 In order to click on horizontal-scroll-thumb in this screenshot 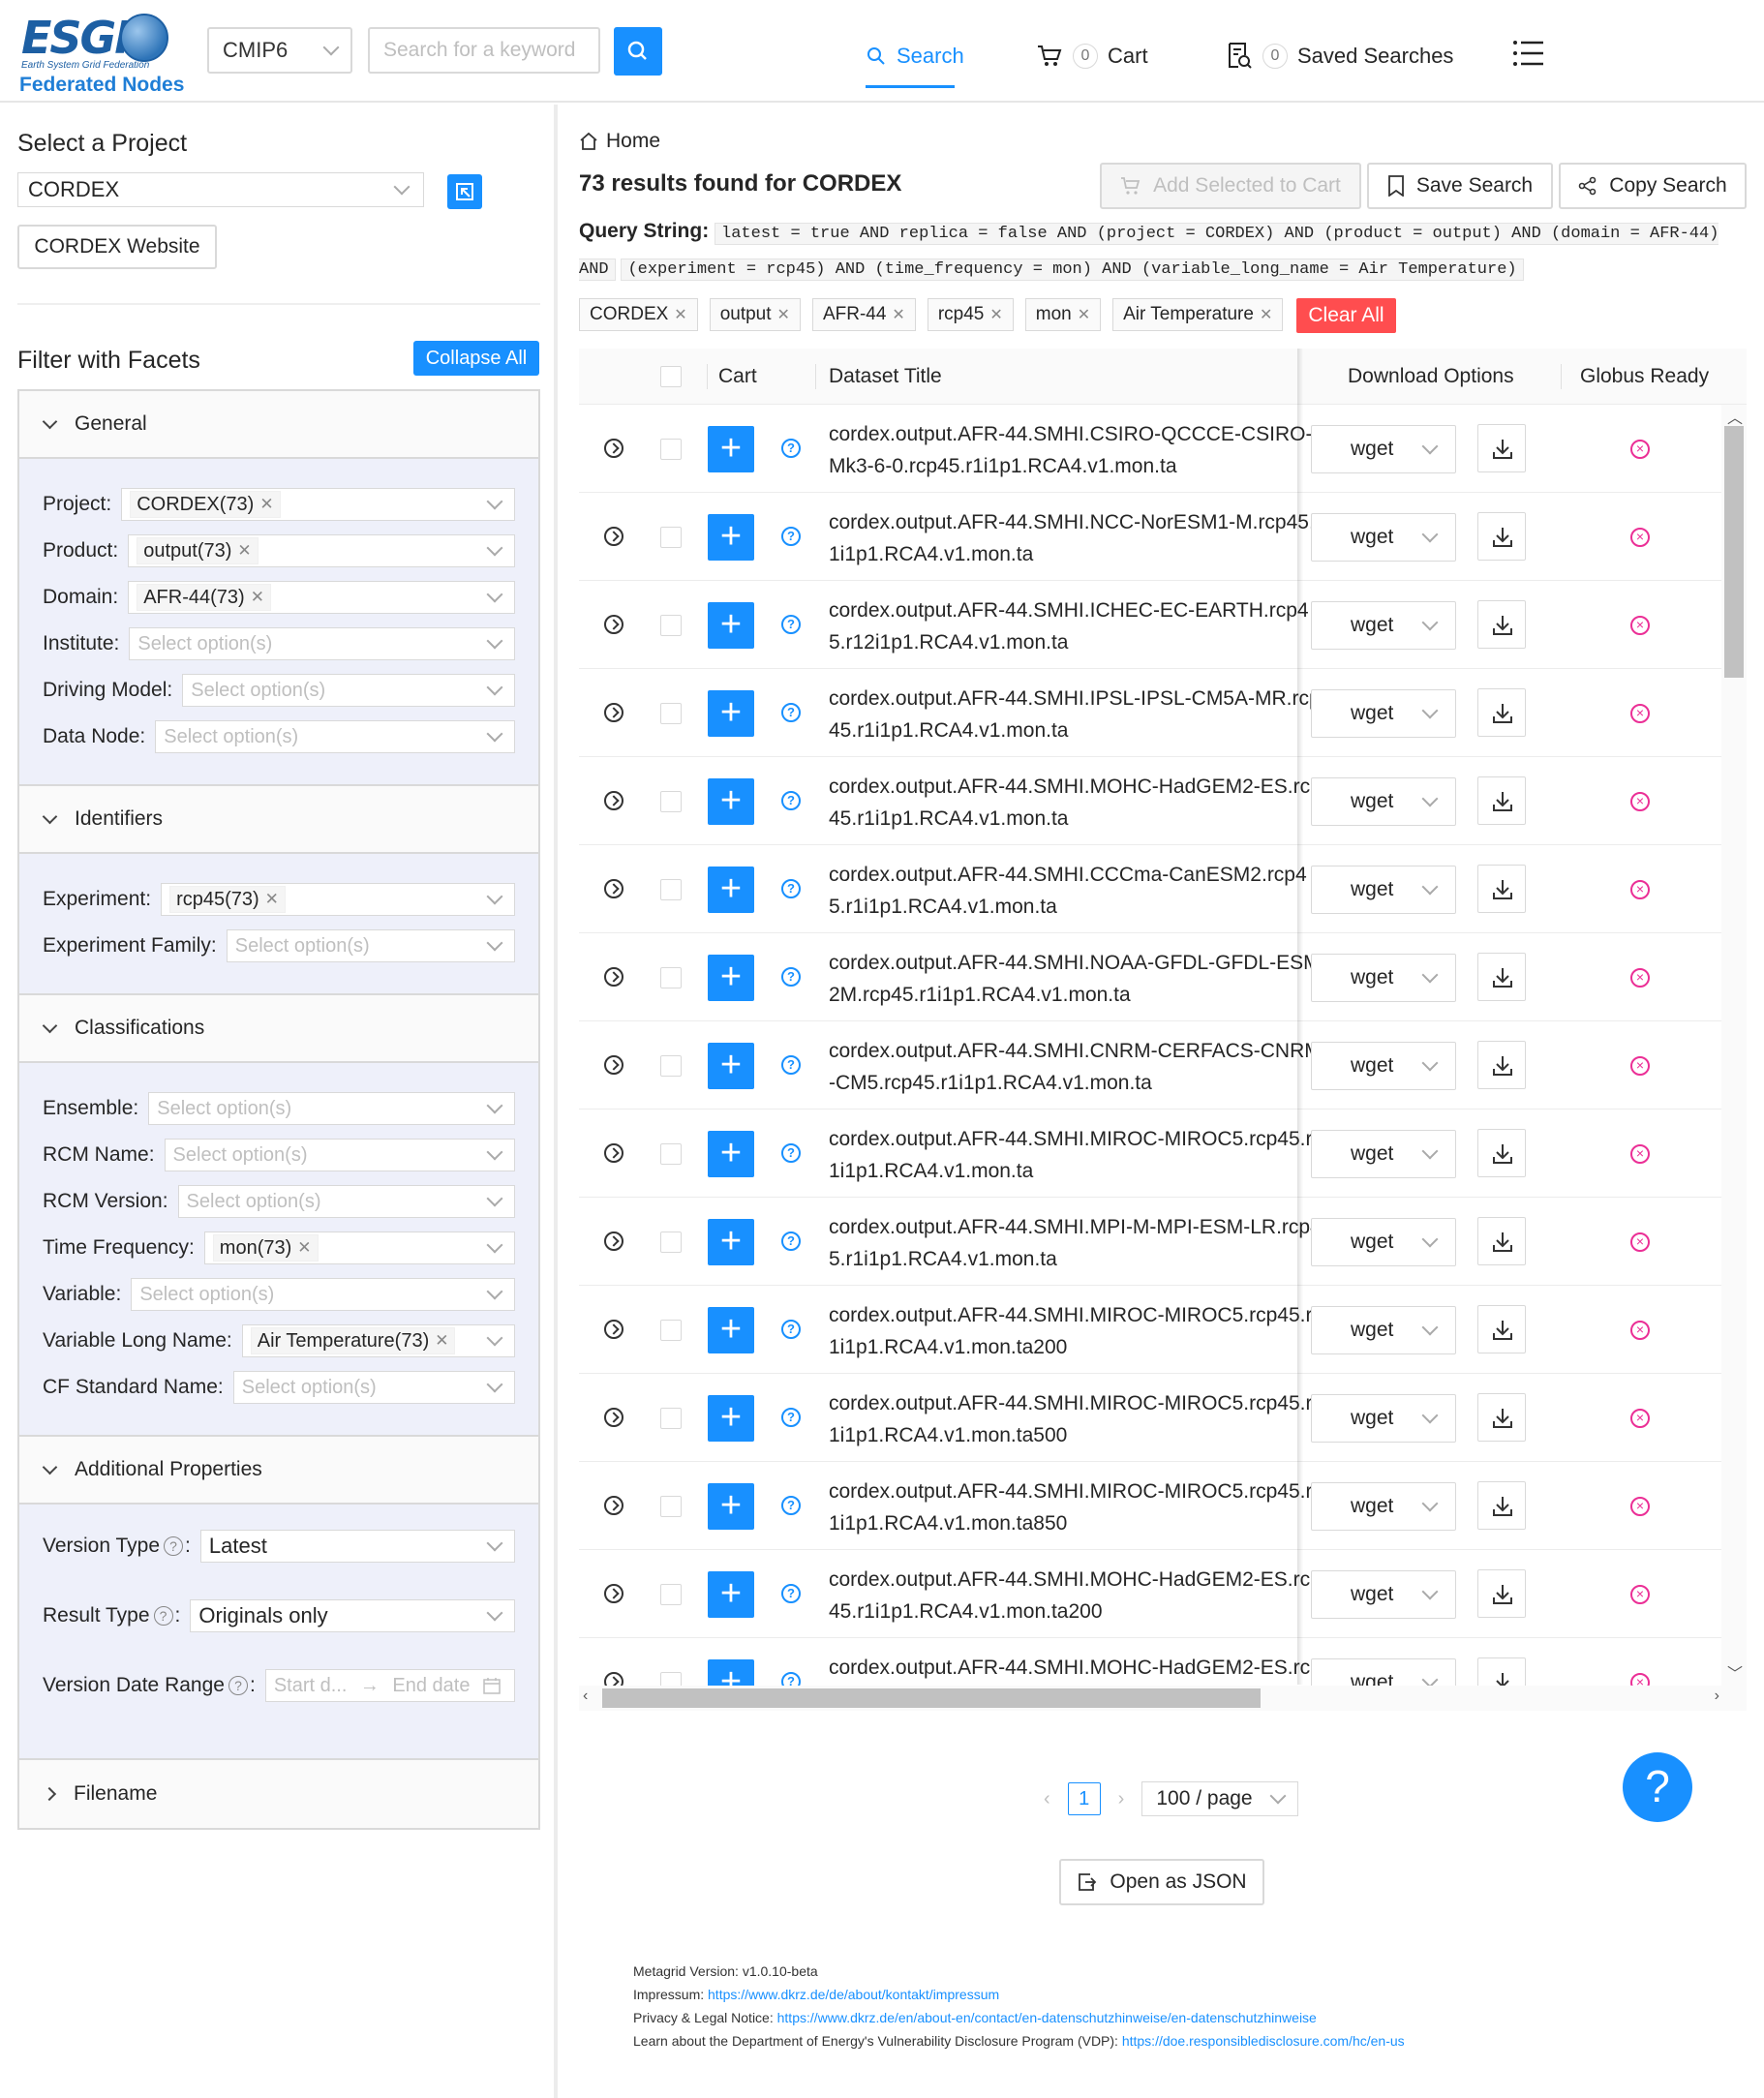, I will do `click(931, 1698)`.